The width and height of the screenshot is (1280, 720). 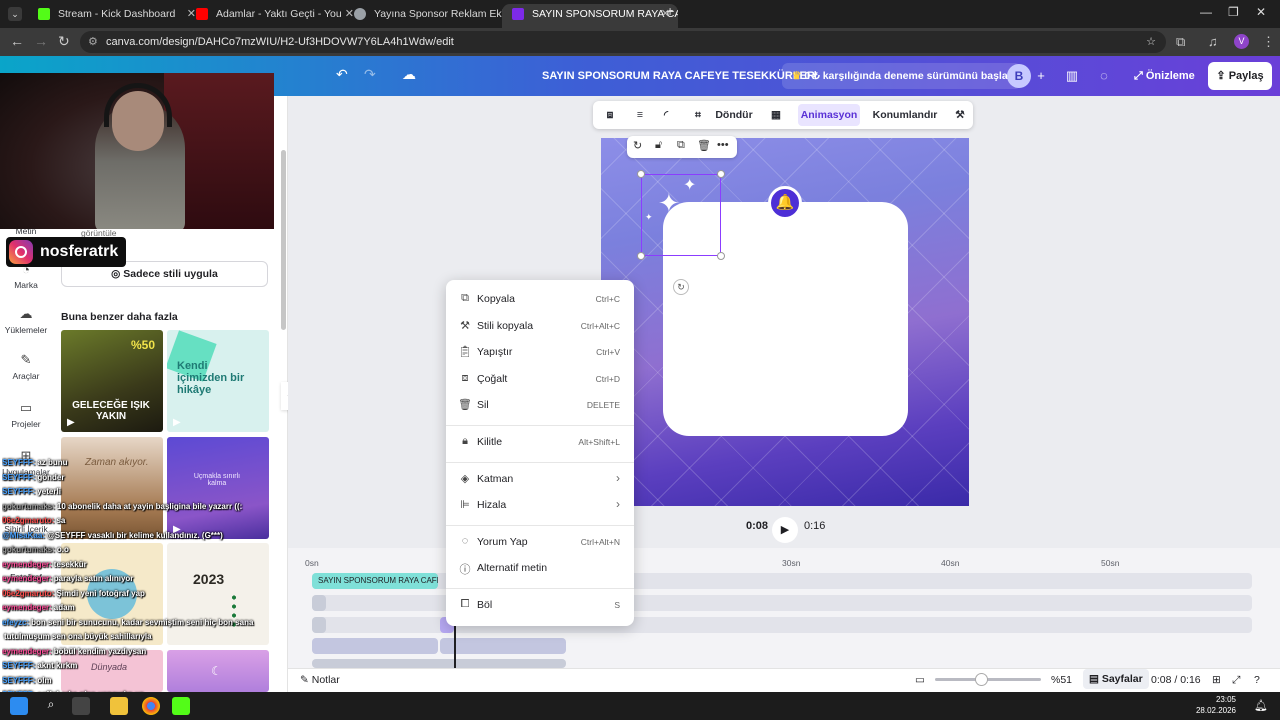 What do you see at coordinates (465, 298) in the screenshot?
I see `copy-icon: ⧉` at bounding box center [465, 298].